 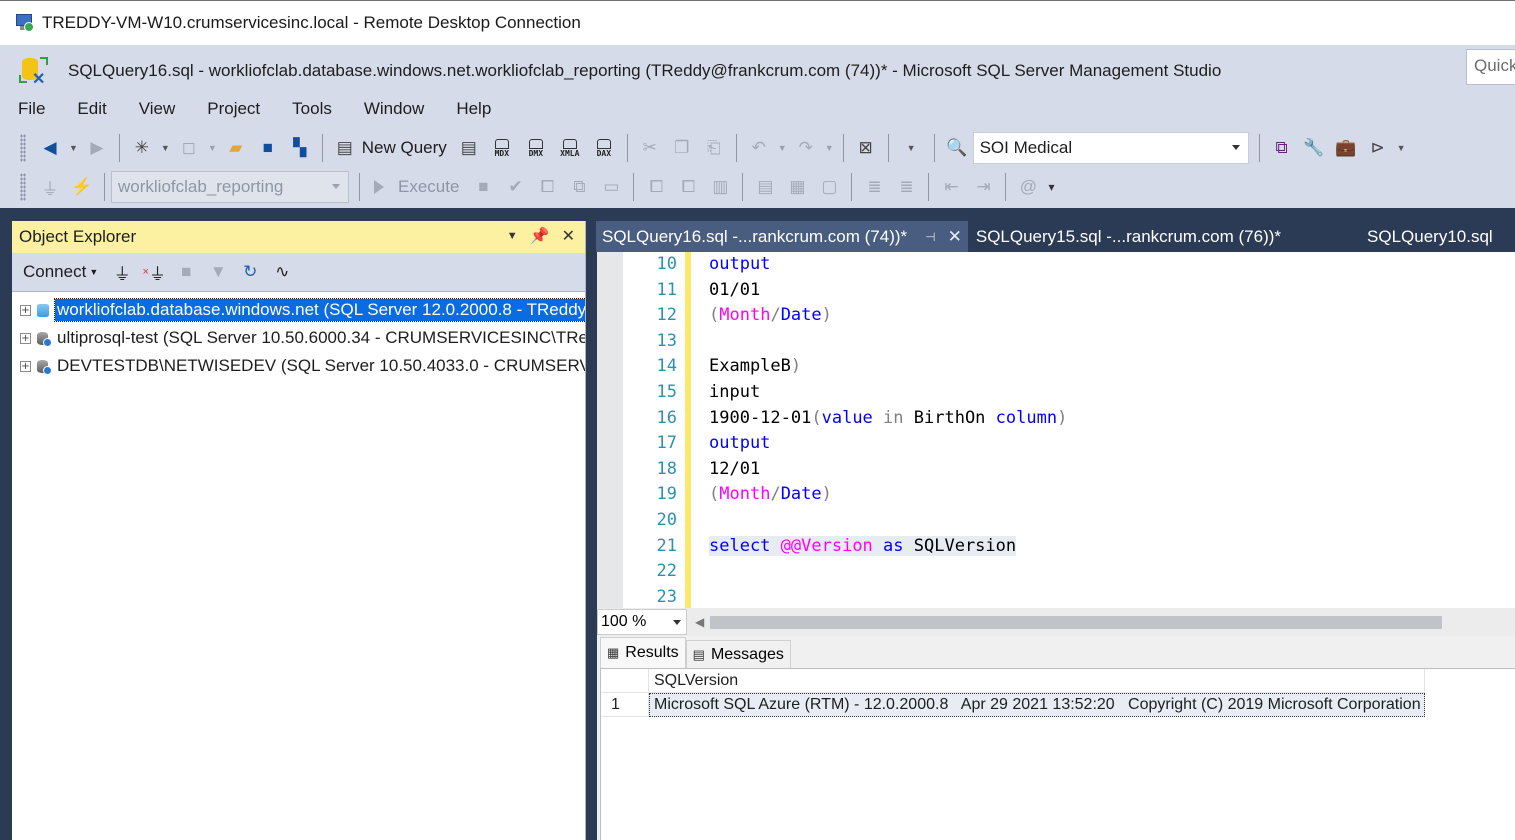 I want to click on pin-icon: ⊣, so click(x=930, y=237).